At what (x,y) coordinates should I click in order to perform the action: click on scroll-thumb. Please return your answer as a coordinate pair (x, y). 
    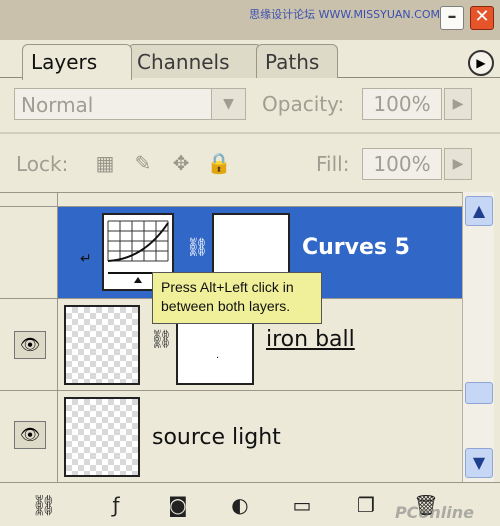
    Looking at the image, I should click on (479, 393).